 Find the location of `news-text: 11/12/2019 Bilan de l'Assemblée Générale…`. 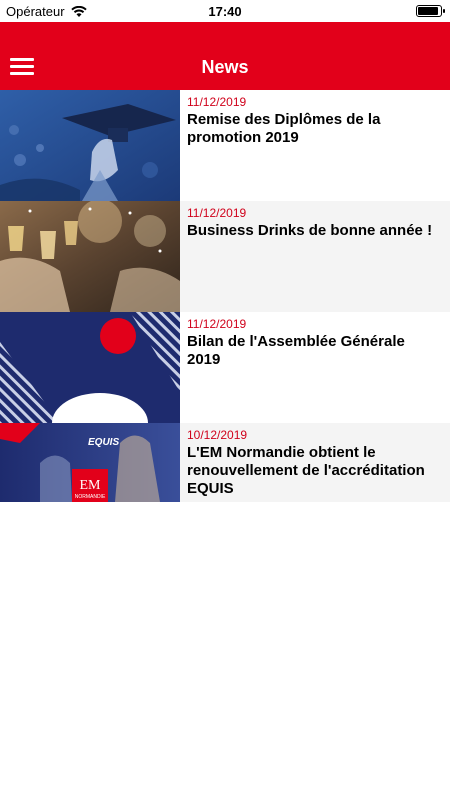

news-text: 11/12/2019 Bilan de l'Assemblée Générale… is located at coordinates (315, 367).